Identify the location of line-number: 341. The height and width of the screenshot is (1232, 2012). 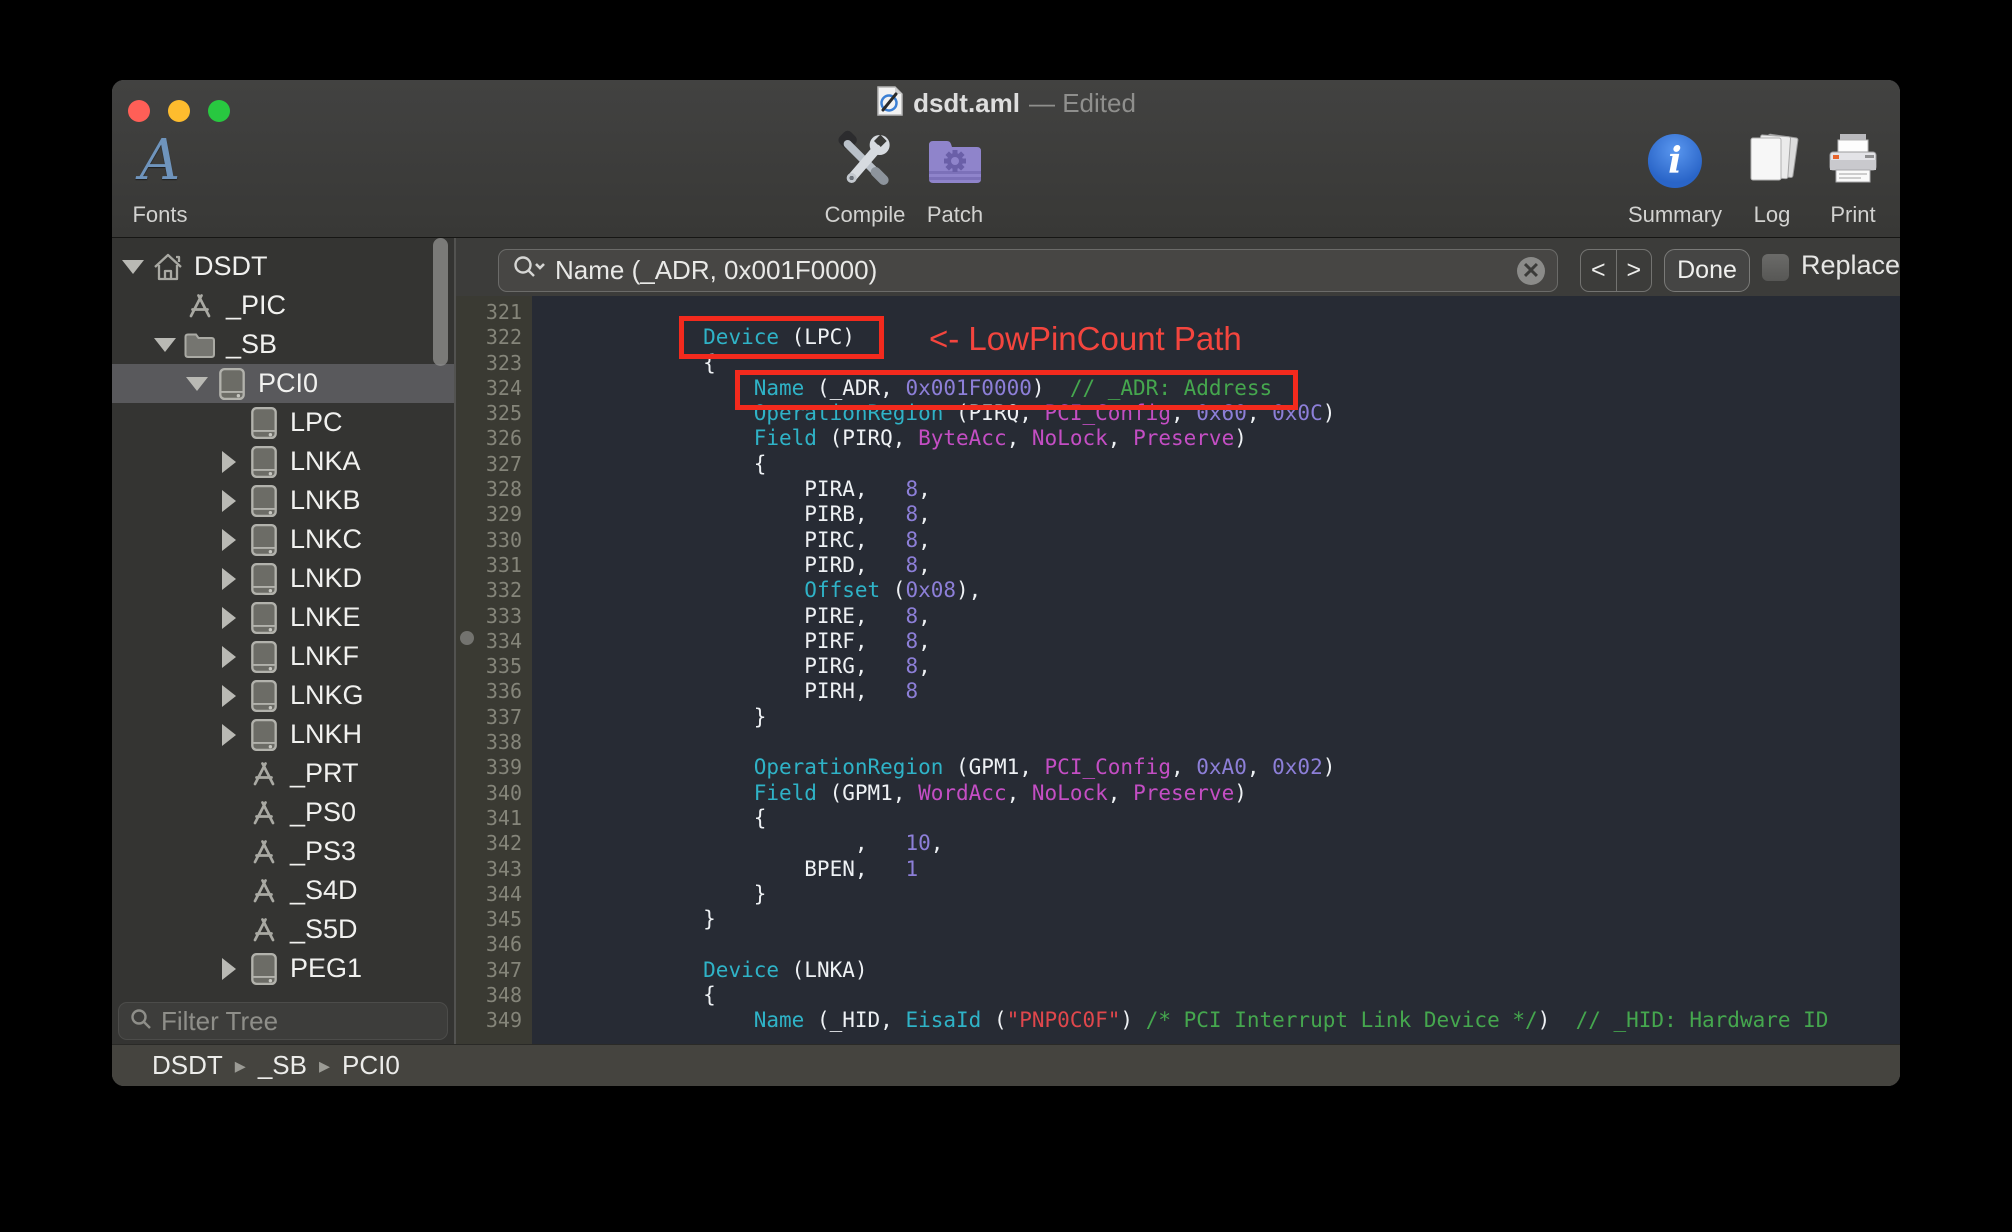
(503, 817).